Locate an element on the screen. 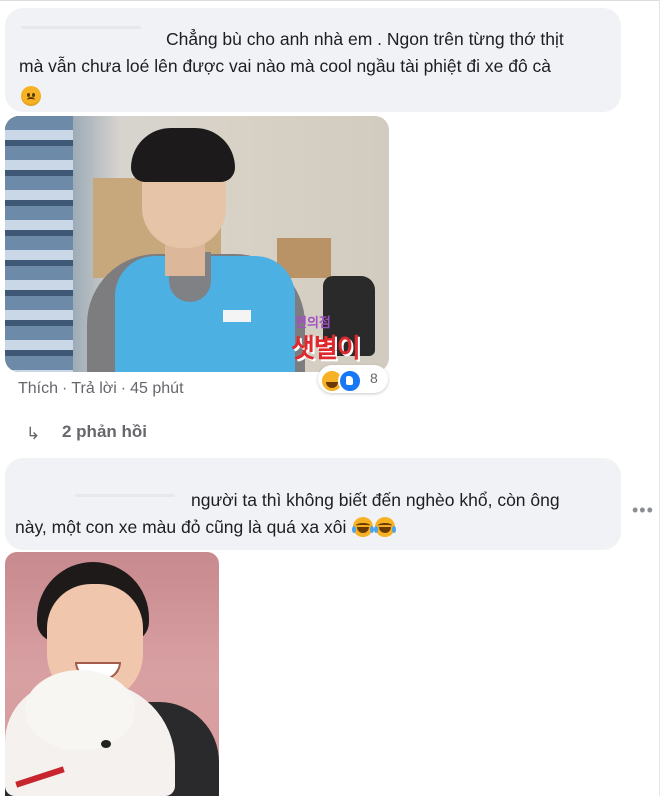 The height and width of the screenshot is (796, 660). show-logo-bottom: 샛별이 is located at coordinates (326, 349).